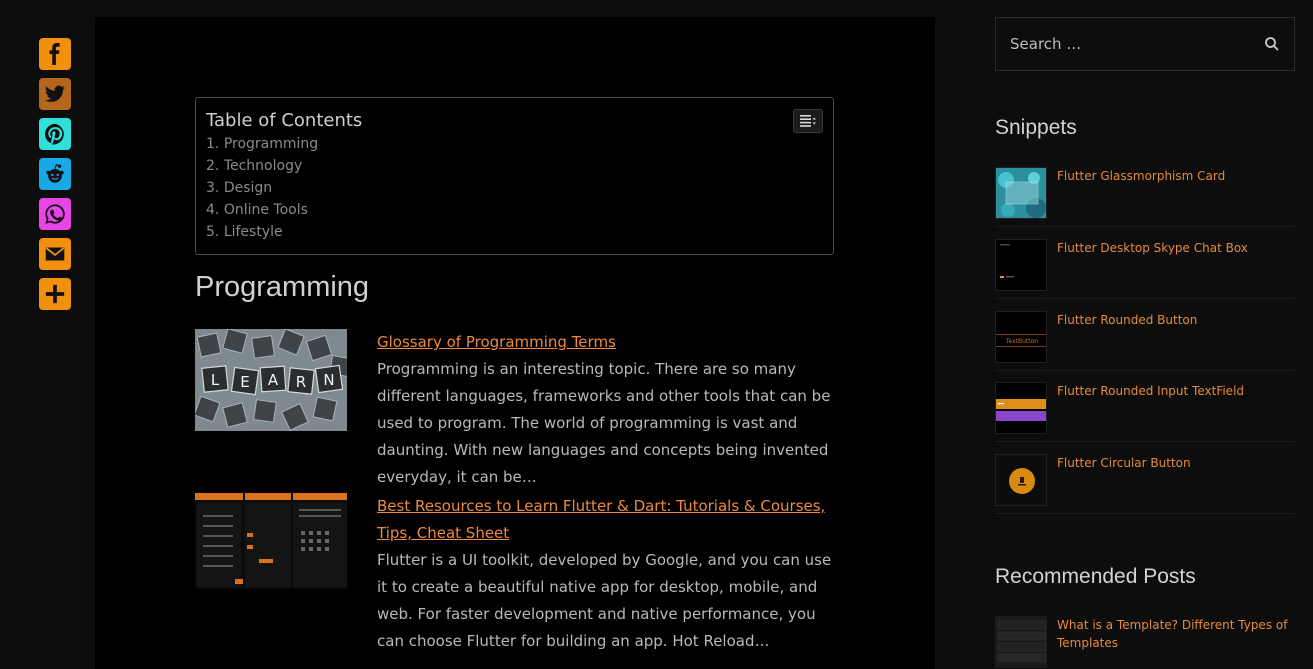 The height and width of the screenshot is (669, 1313). I want to click on thumb-letter: R, so click(301, 382).